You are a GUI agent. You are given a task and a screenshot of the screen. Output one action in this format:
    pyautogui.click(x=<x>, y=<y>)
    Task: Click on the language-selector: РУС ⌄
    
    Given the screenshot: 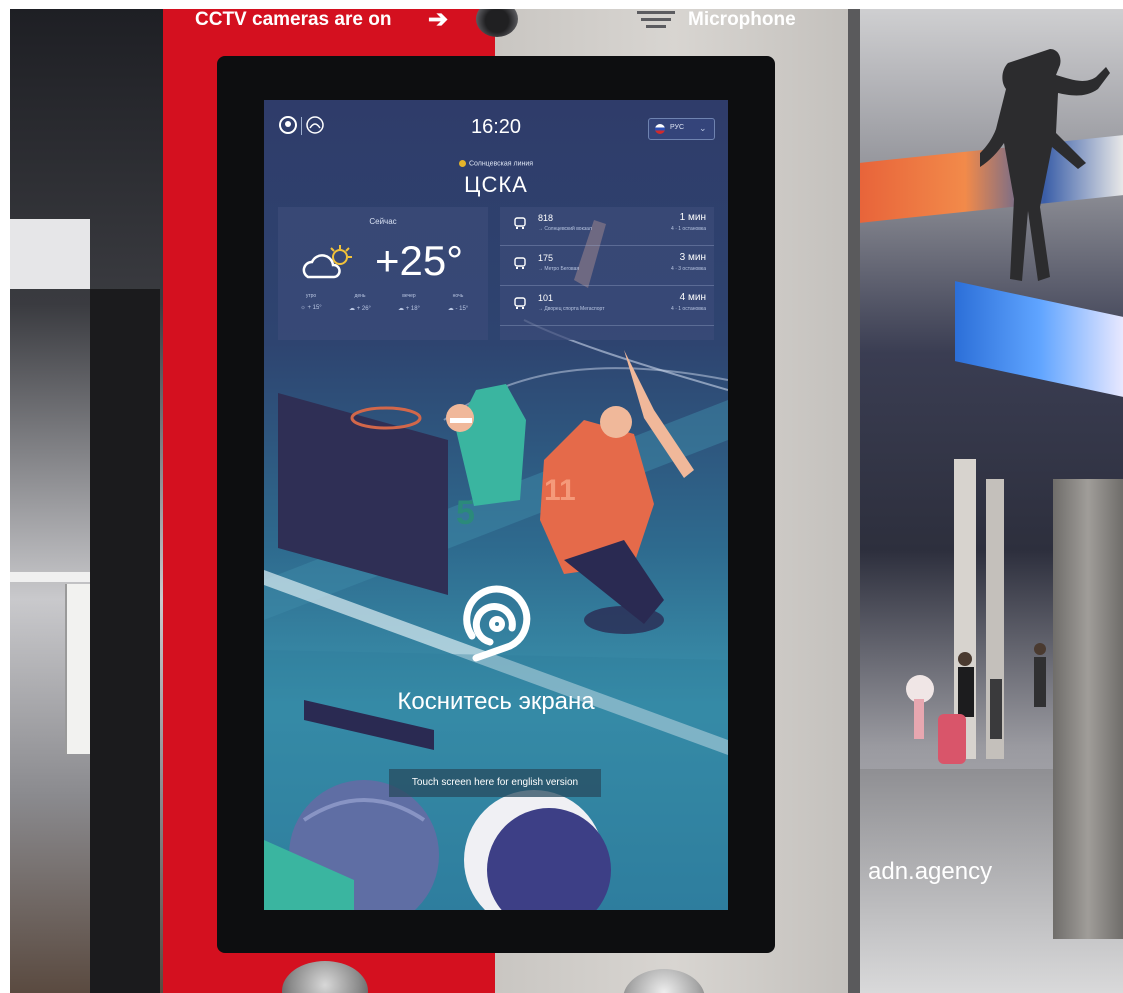 What is the action you would take?
    pyautogui.click(x=681, y=129)
    